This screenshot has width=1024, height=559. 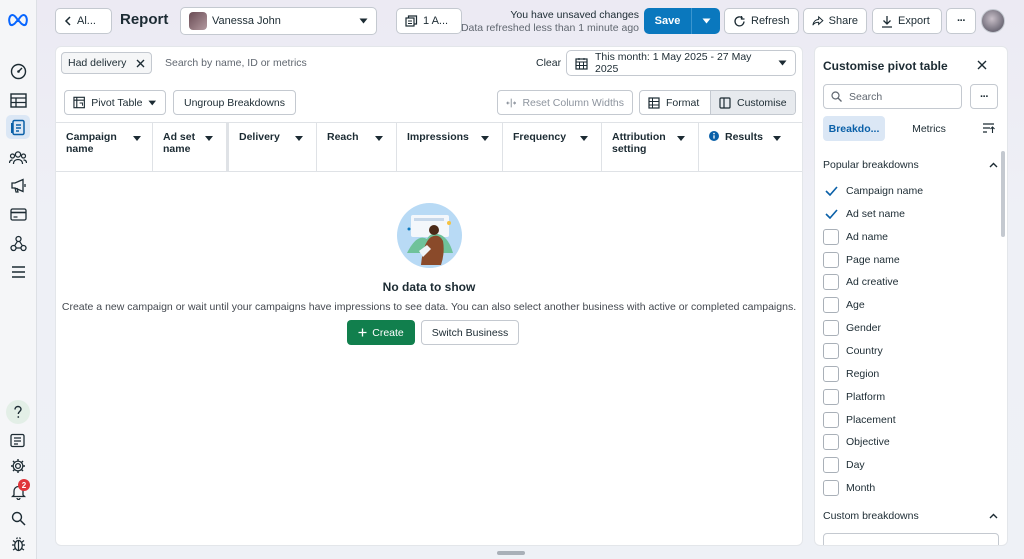 I want to click on column-header-frequency: Frequency, so click(x=552, y=147).